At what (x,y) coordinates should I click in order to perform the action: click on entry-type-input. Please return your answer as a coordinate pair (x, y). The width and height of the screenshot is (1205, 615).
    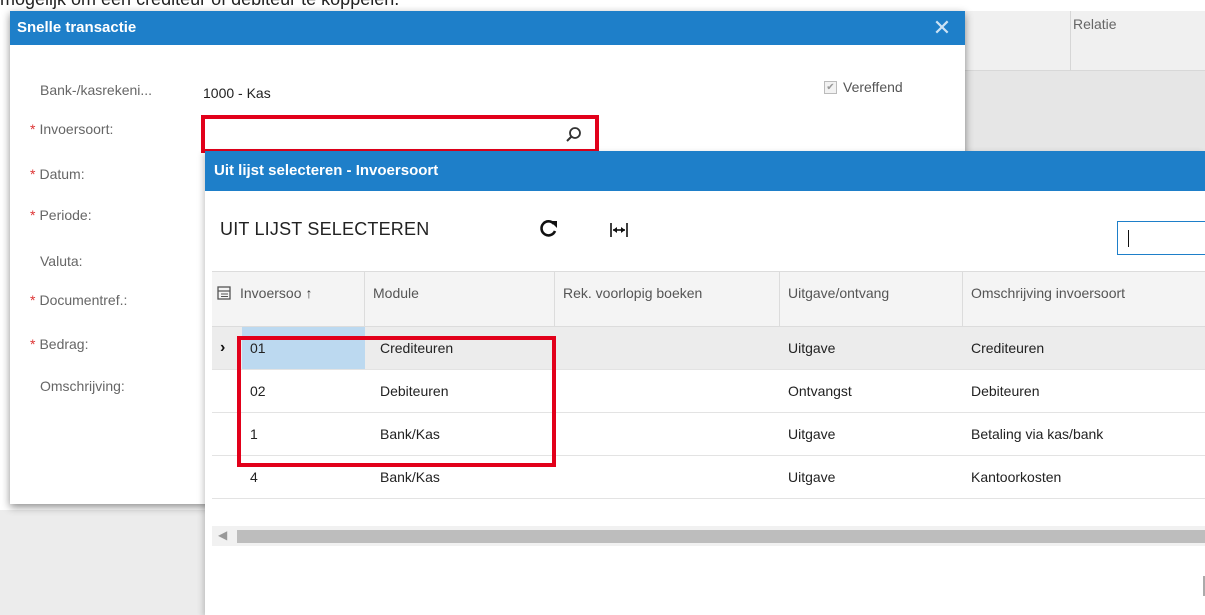
    Looking at the image, I should click on (400, 134).